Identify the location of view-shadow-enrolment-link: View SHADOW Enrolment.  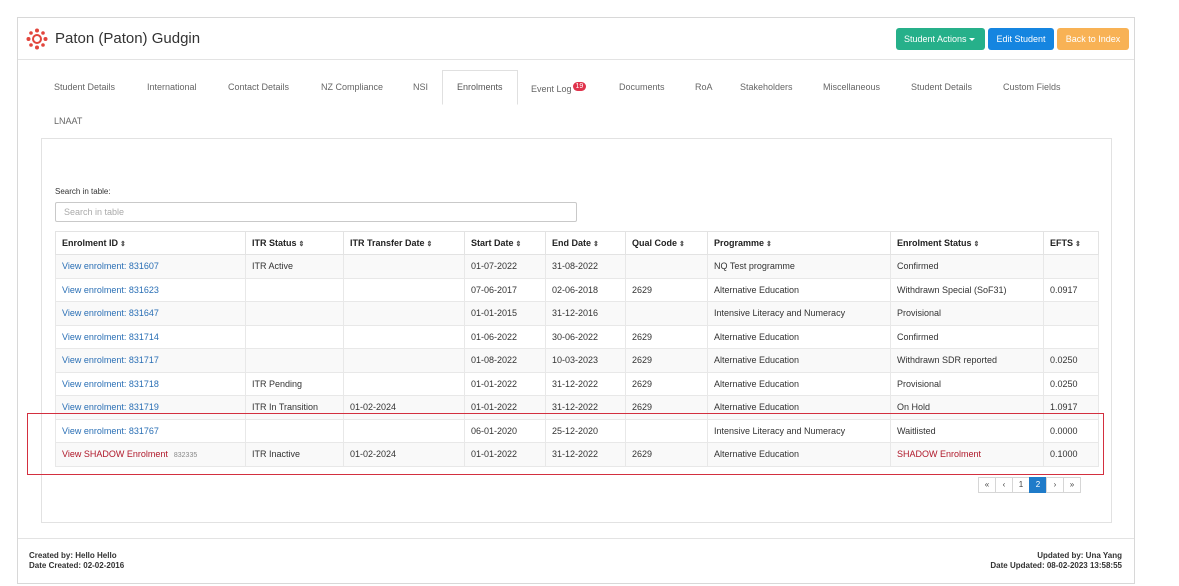
(115, 454).